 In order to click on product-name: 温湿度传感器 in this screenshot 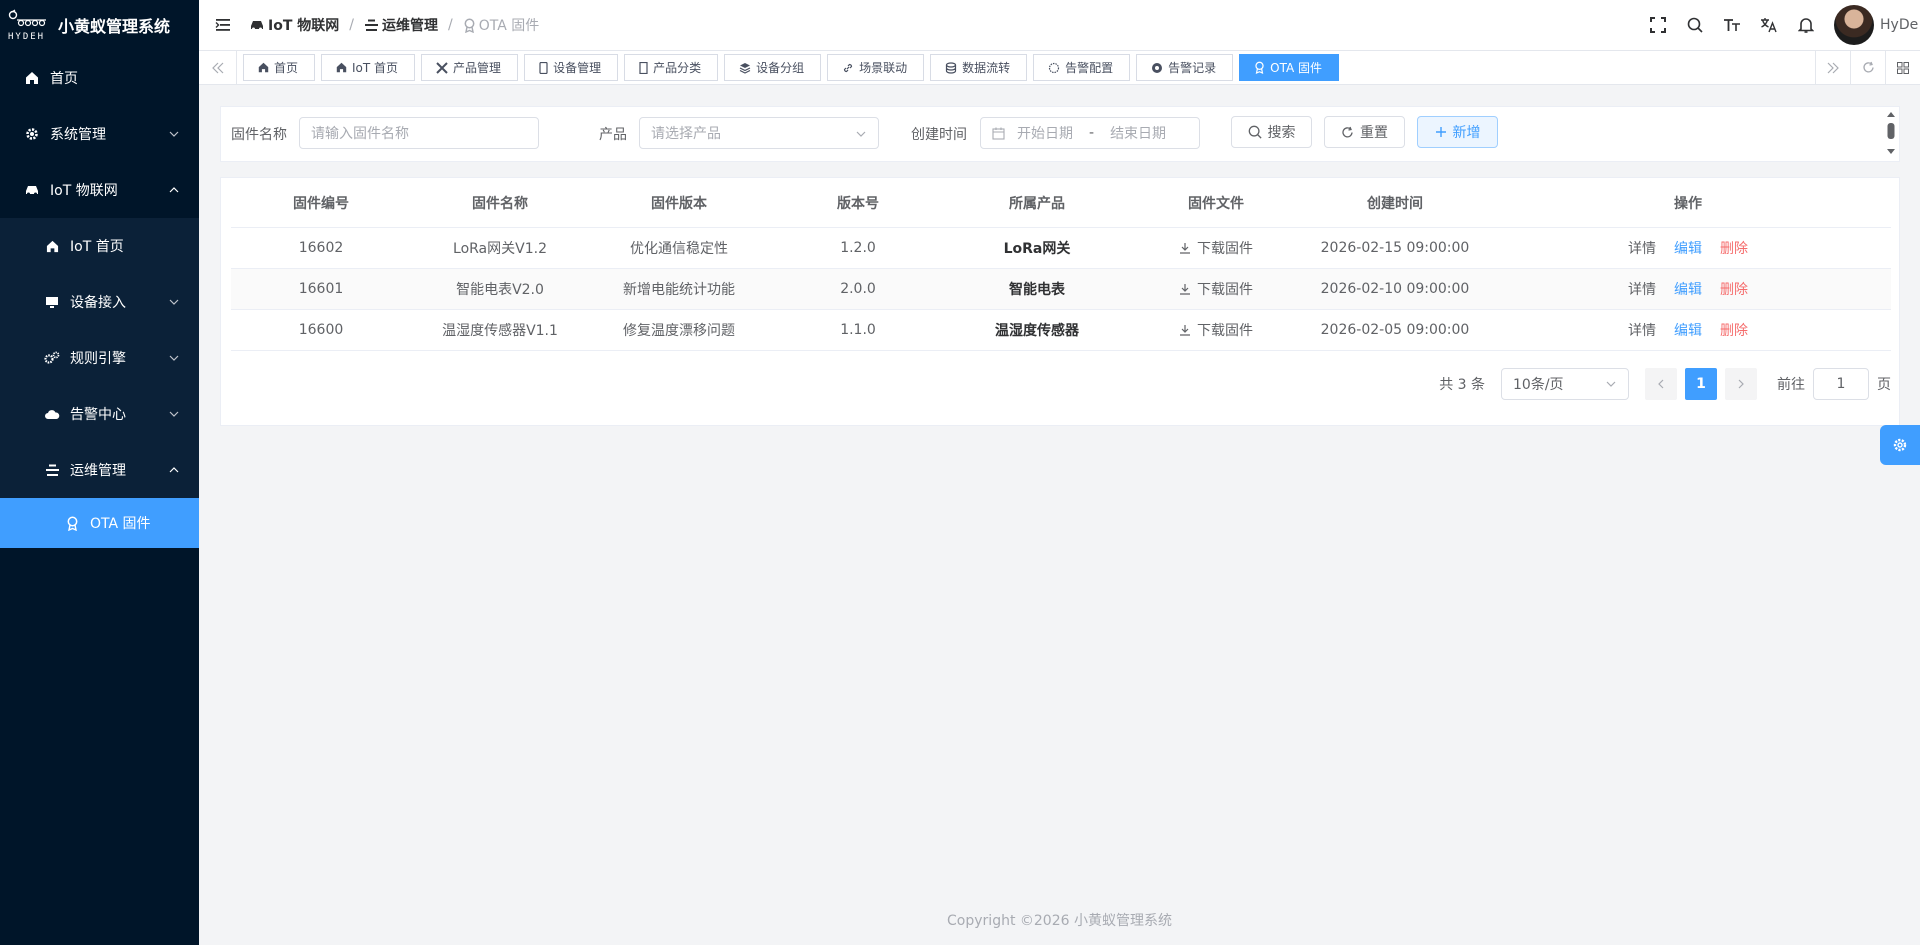, I will do `click(1037, 331)`.